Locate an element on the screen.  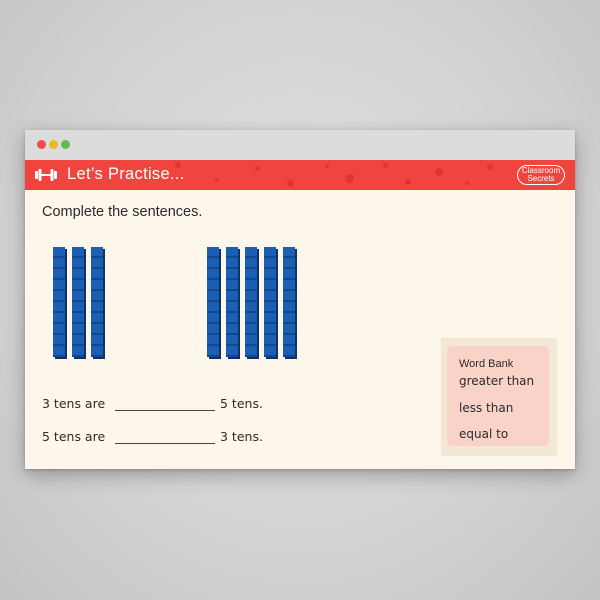
sentence-1-left: 3 tens are is located at coordinates (74, 403).